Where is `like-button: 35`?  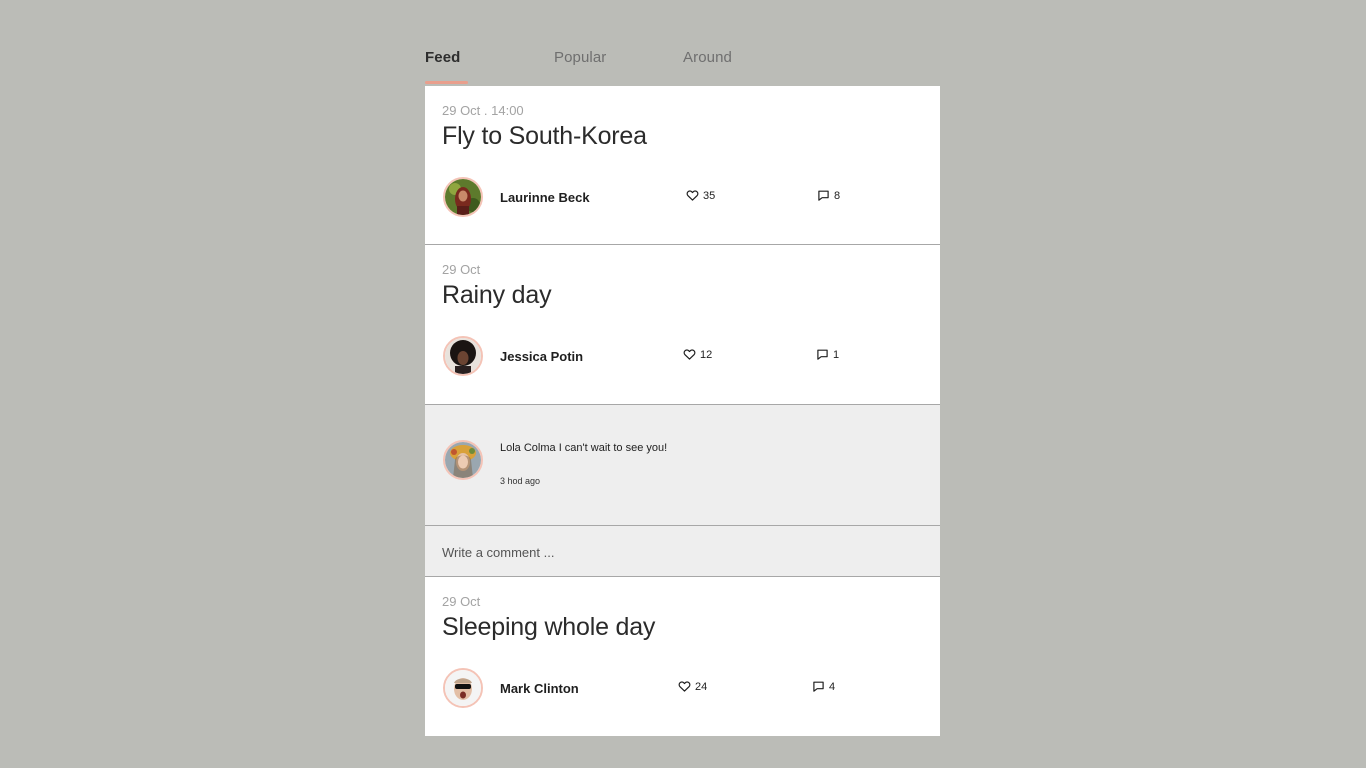
like-button: 35 is located at coordinates (700, 195).